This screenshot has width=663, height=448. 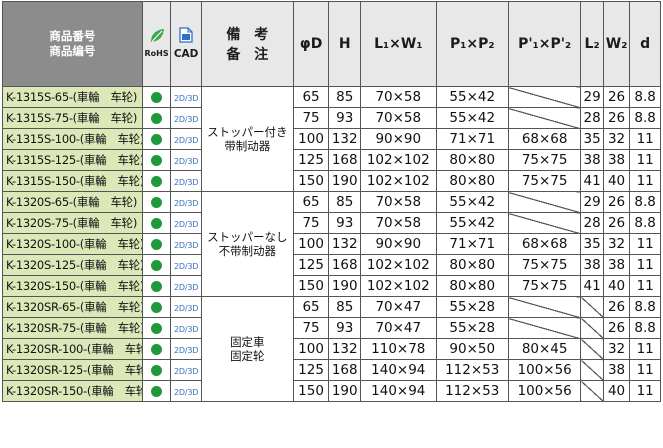 What do you see at coordinates (72, 328) in the screenshot?
I see `product-code-link: K-1320SR-75-(車輪 车轮)` at bounding box center [72, 328].